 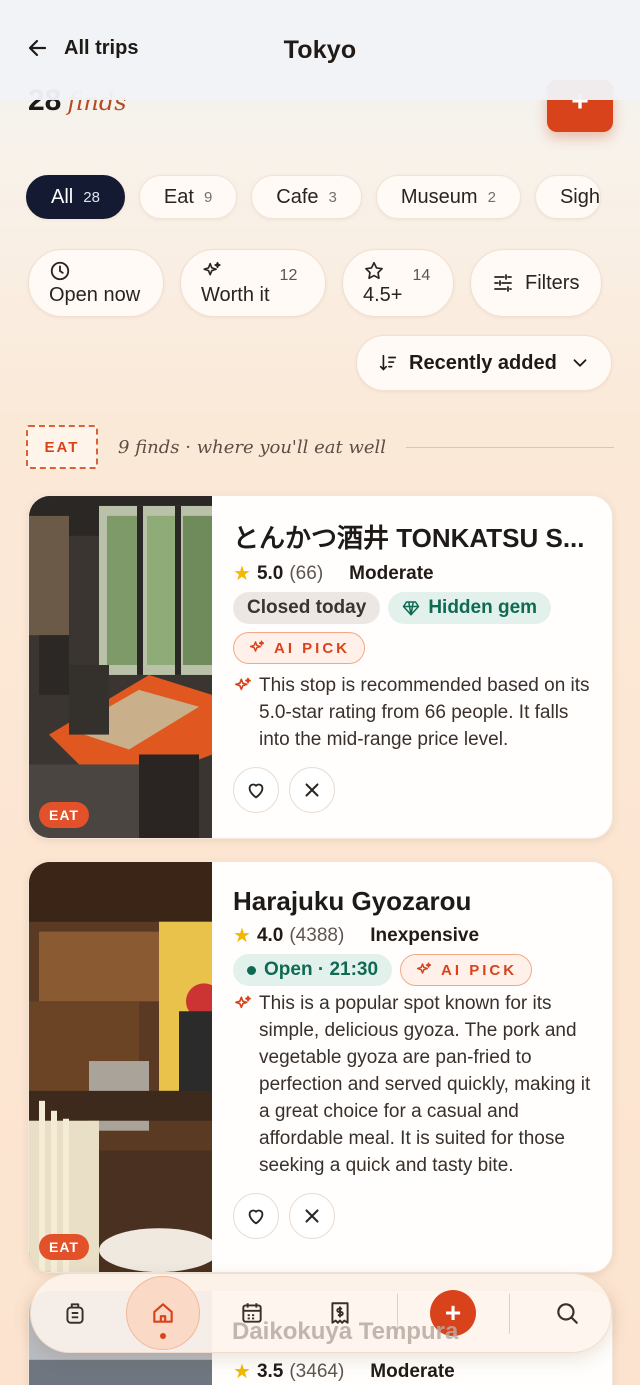 I want to click on section-subtitle: 9 finds · where you'll eat well, so click(x=252, y=447).